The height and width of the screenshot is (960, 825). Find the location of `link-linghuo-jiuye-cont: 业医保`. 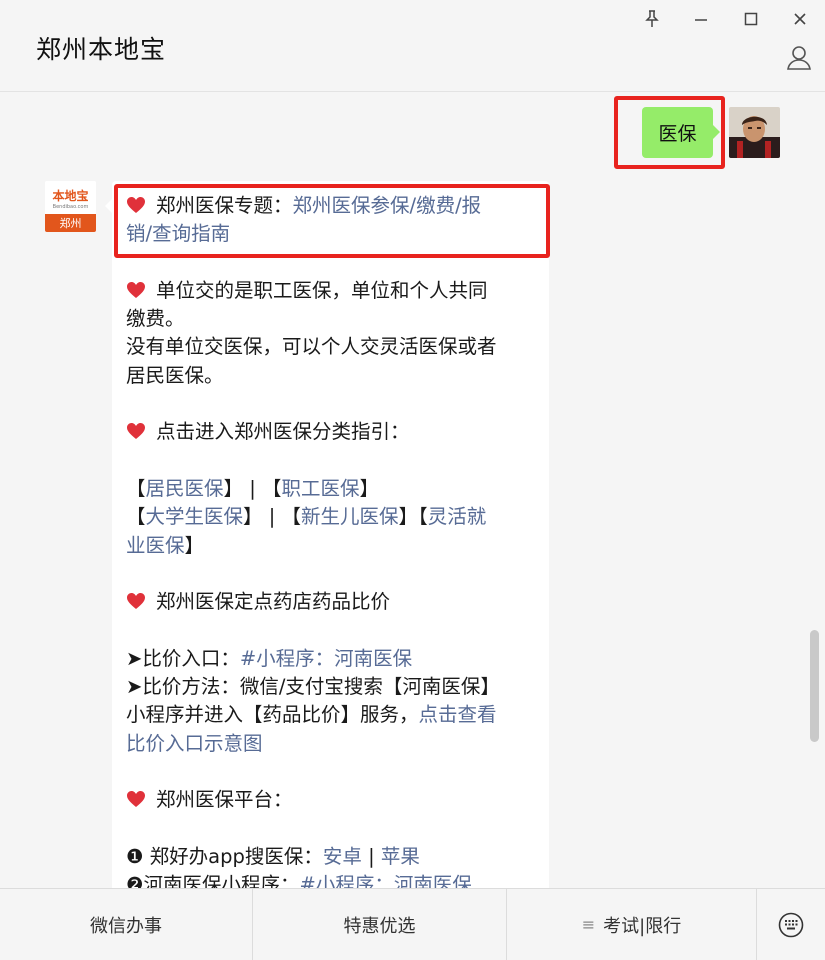

link-linghuo-jiuye-cont: 业医保 is located at coordinates (155, 545).